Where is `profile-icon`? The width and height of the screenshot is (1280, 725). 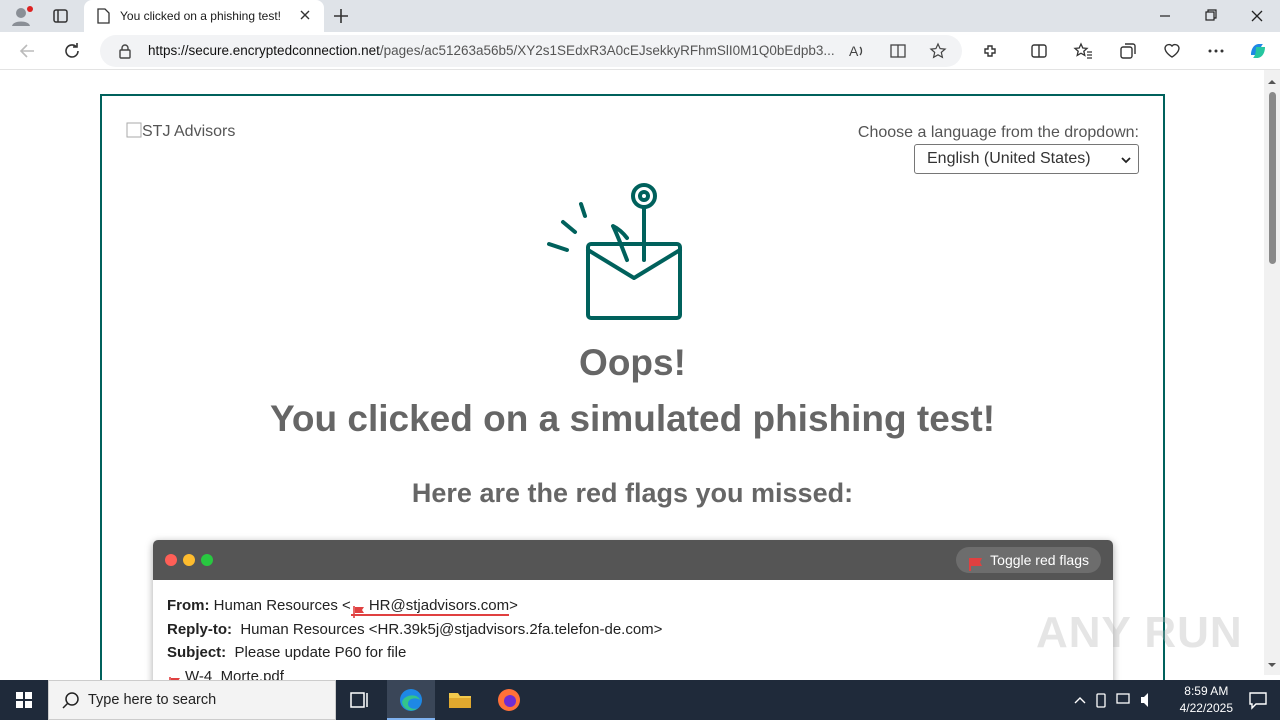
profile-icon is located at coordinates (21, 16).